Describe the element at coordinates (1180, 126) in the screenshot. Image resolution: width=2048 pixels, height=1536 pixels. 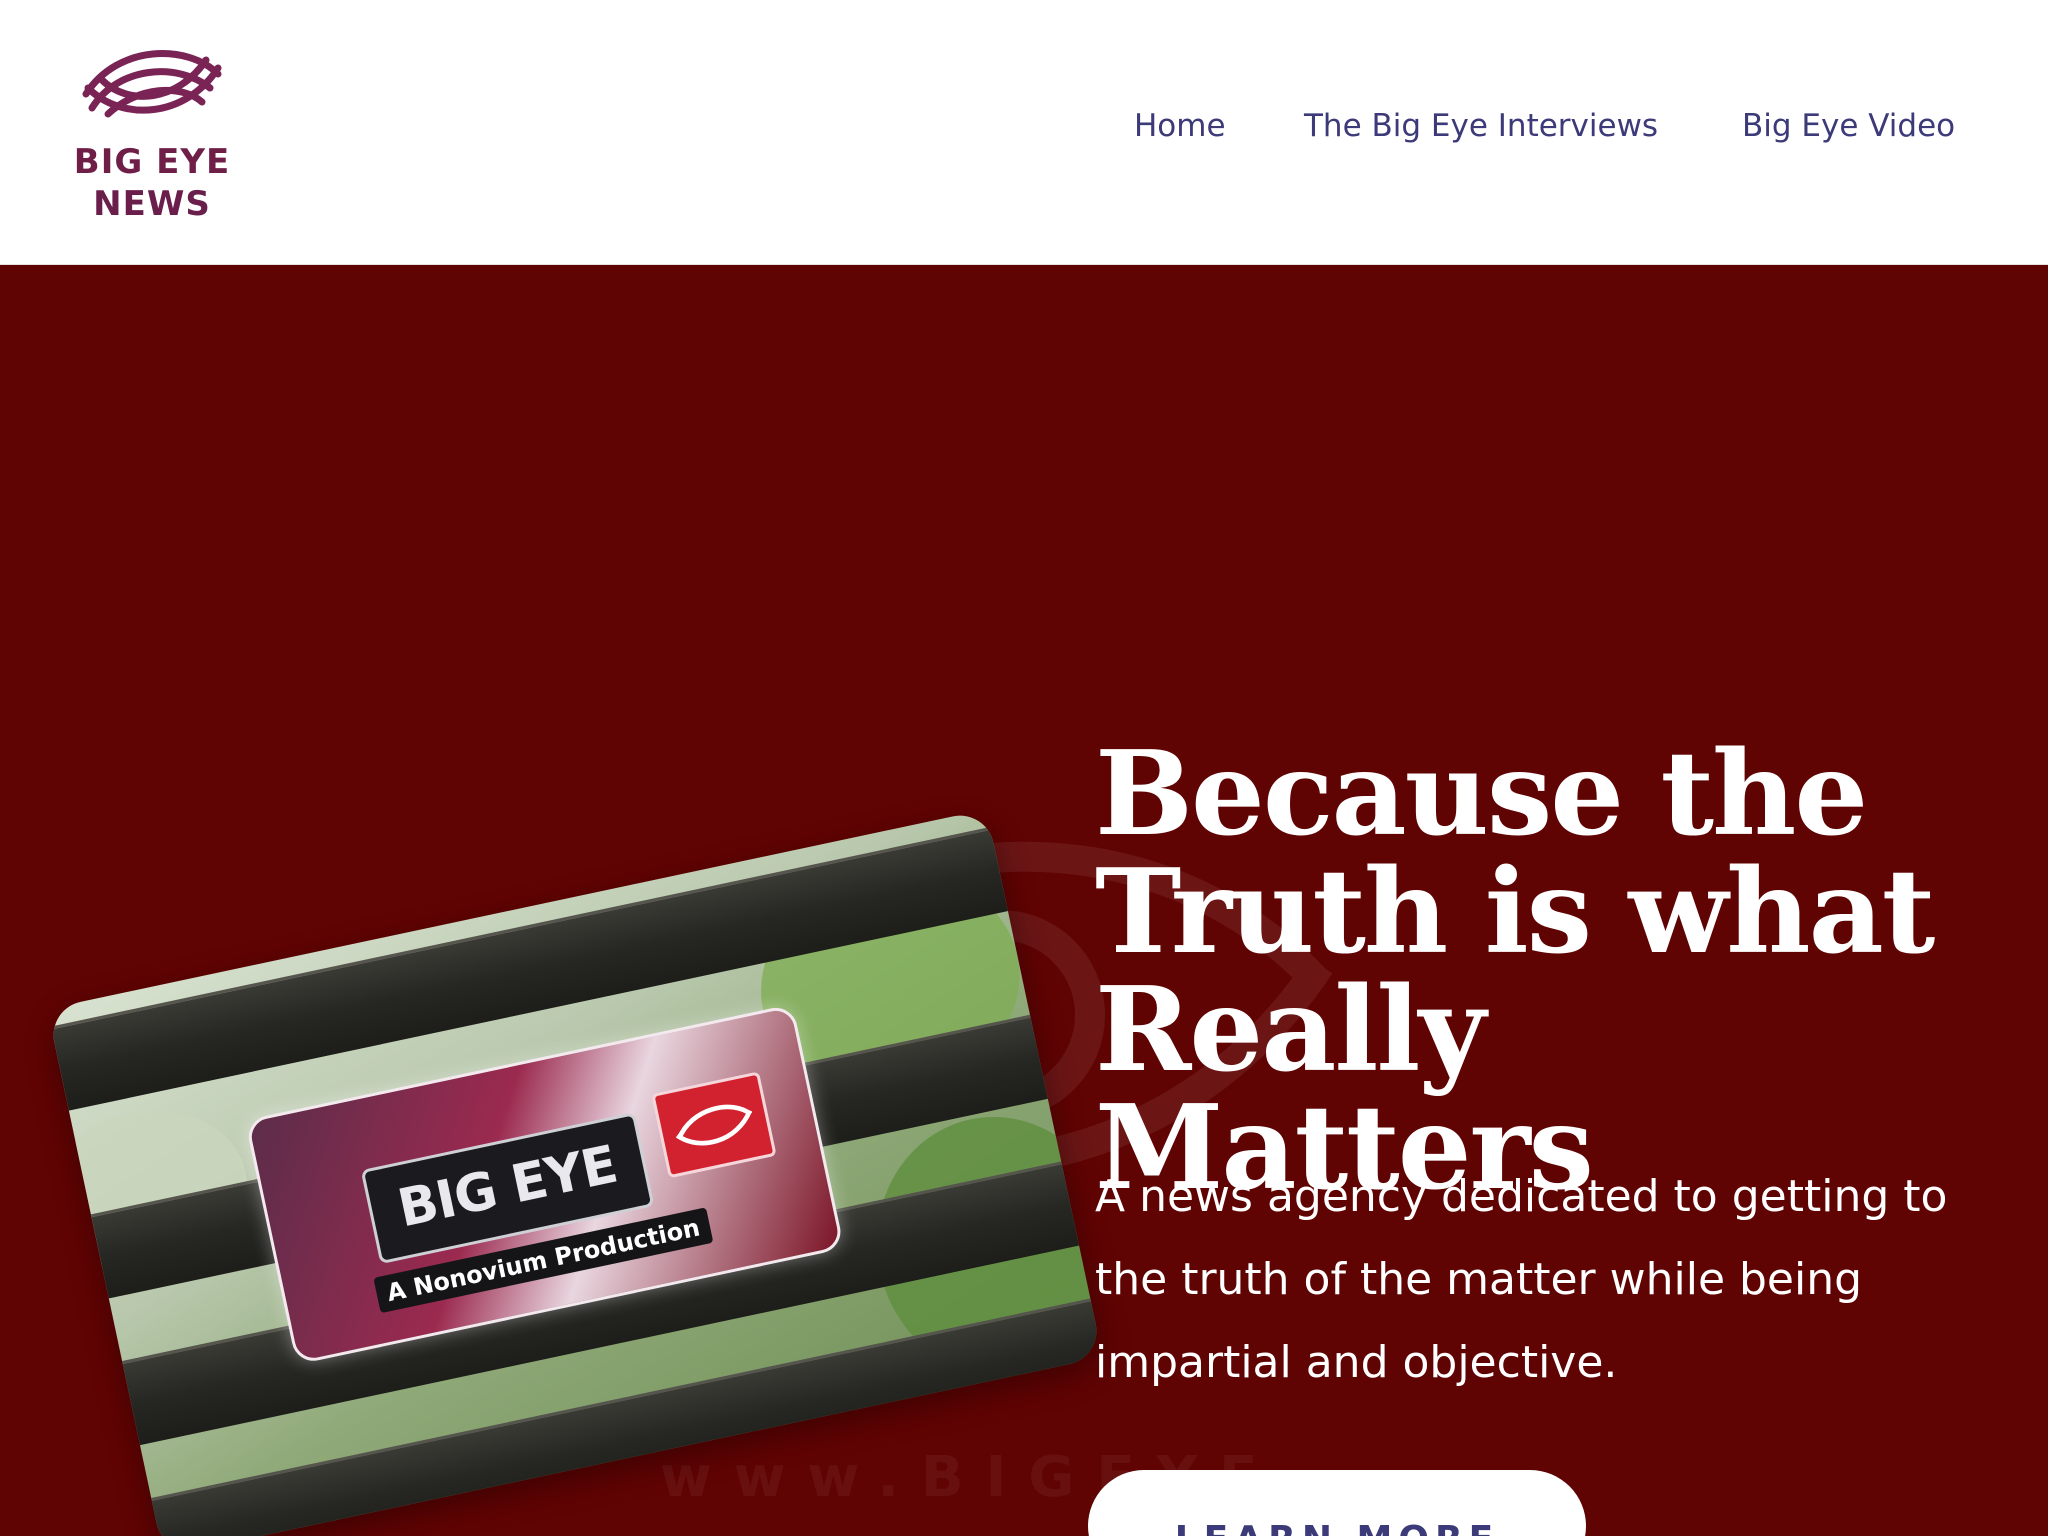
I see `nav-home: Home` at that location.